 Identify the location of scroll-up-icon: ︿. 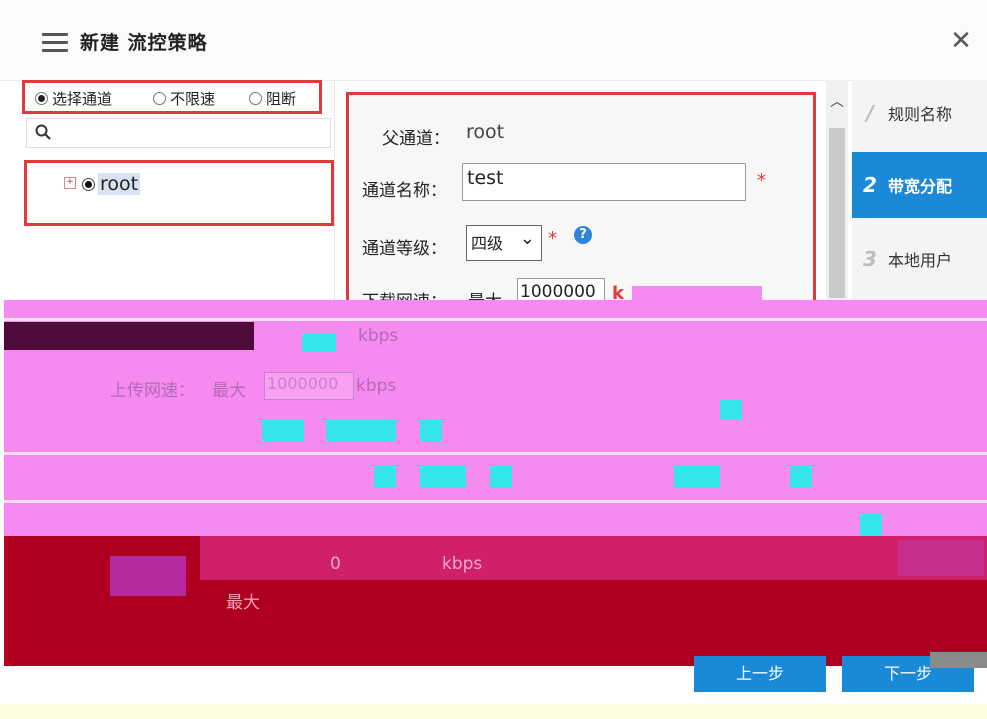
(837, 102).